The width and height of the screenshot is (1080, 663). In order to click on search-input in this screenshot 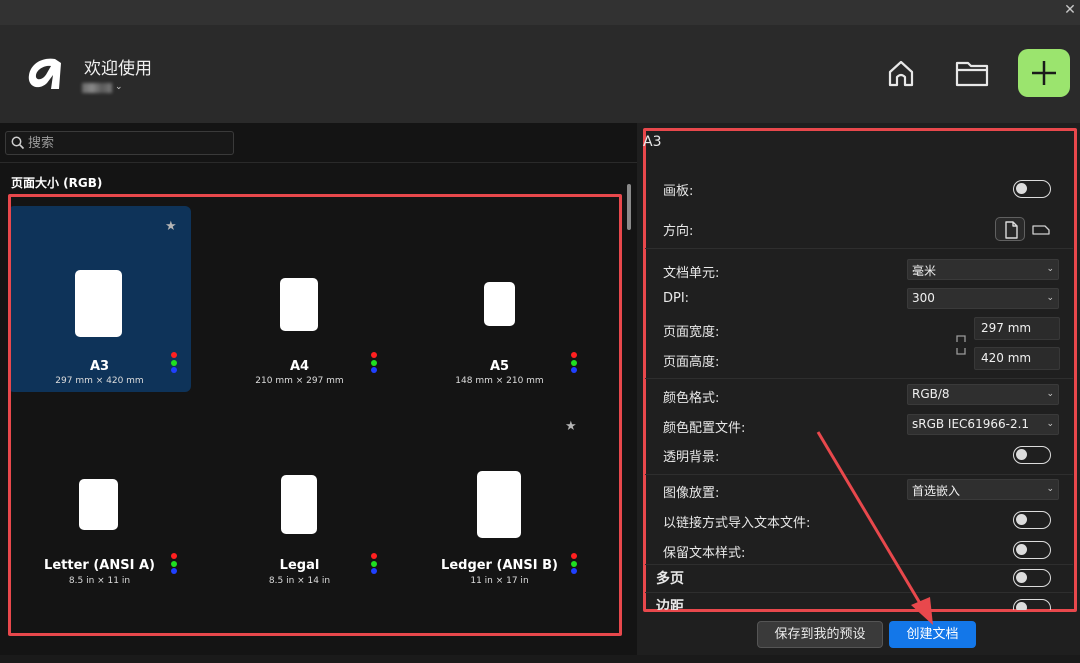, I will do `click(128, 143)`.